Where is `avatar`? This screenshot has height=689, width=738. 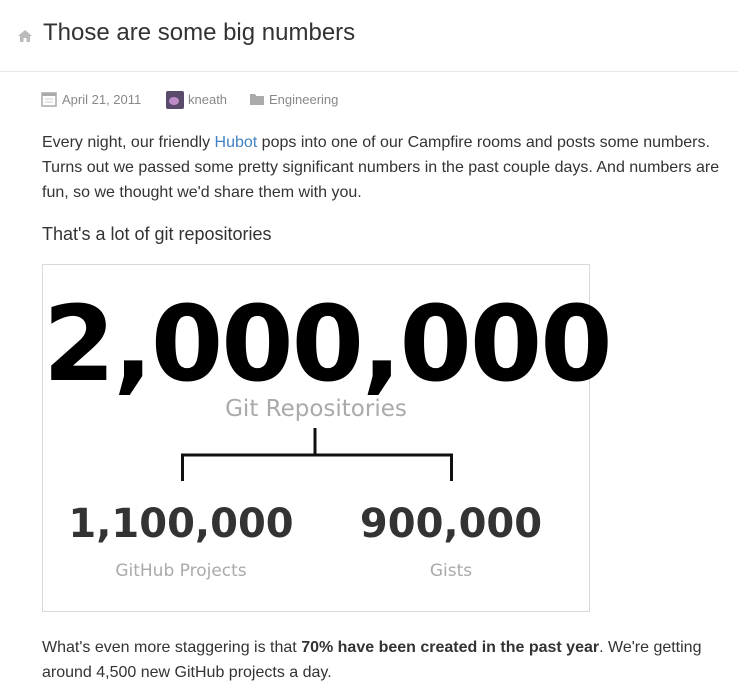 avatar is located at coordinates (175, 100).